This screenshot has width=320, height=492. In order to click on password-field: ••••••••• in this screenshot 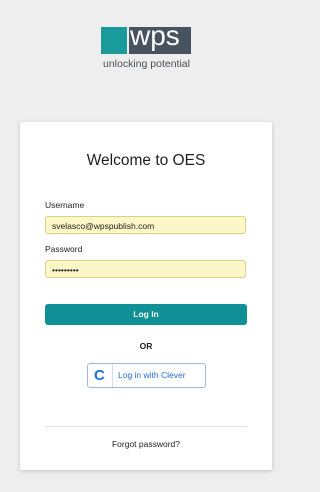, I will do `click(145, 269)`.